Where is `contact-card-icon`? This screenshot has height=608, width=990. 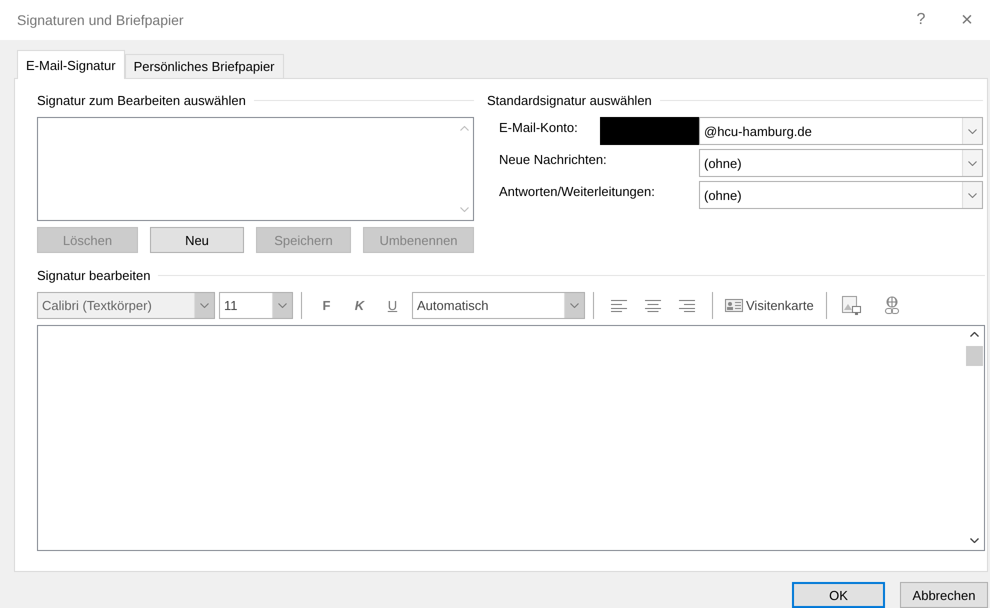
contact-card-icon is located at coordinates (734, 305).